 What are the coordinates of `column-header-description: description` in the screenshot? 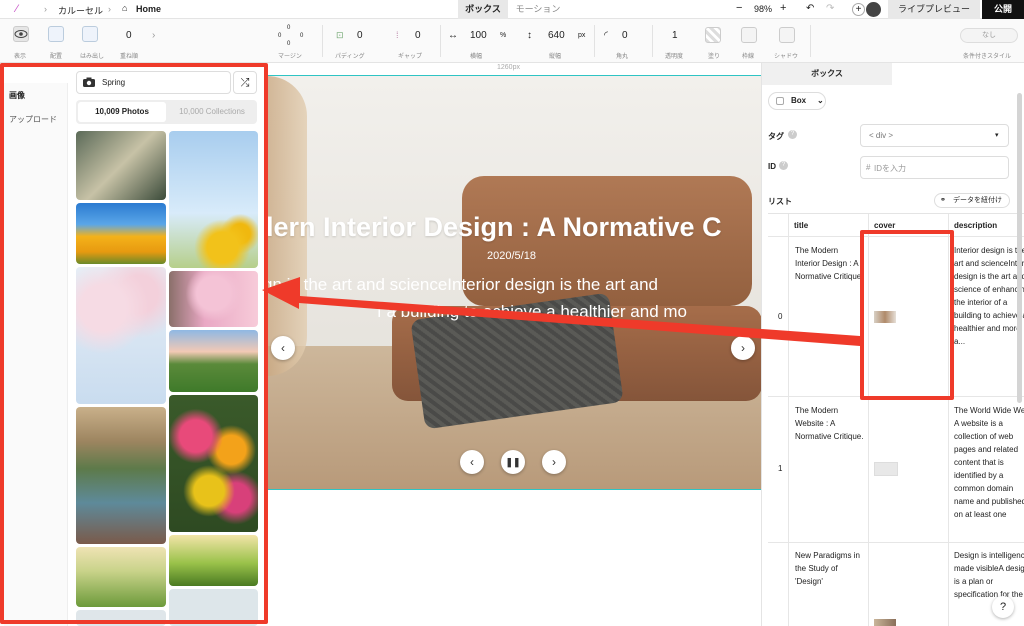 It's located at (976, 225).